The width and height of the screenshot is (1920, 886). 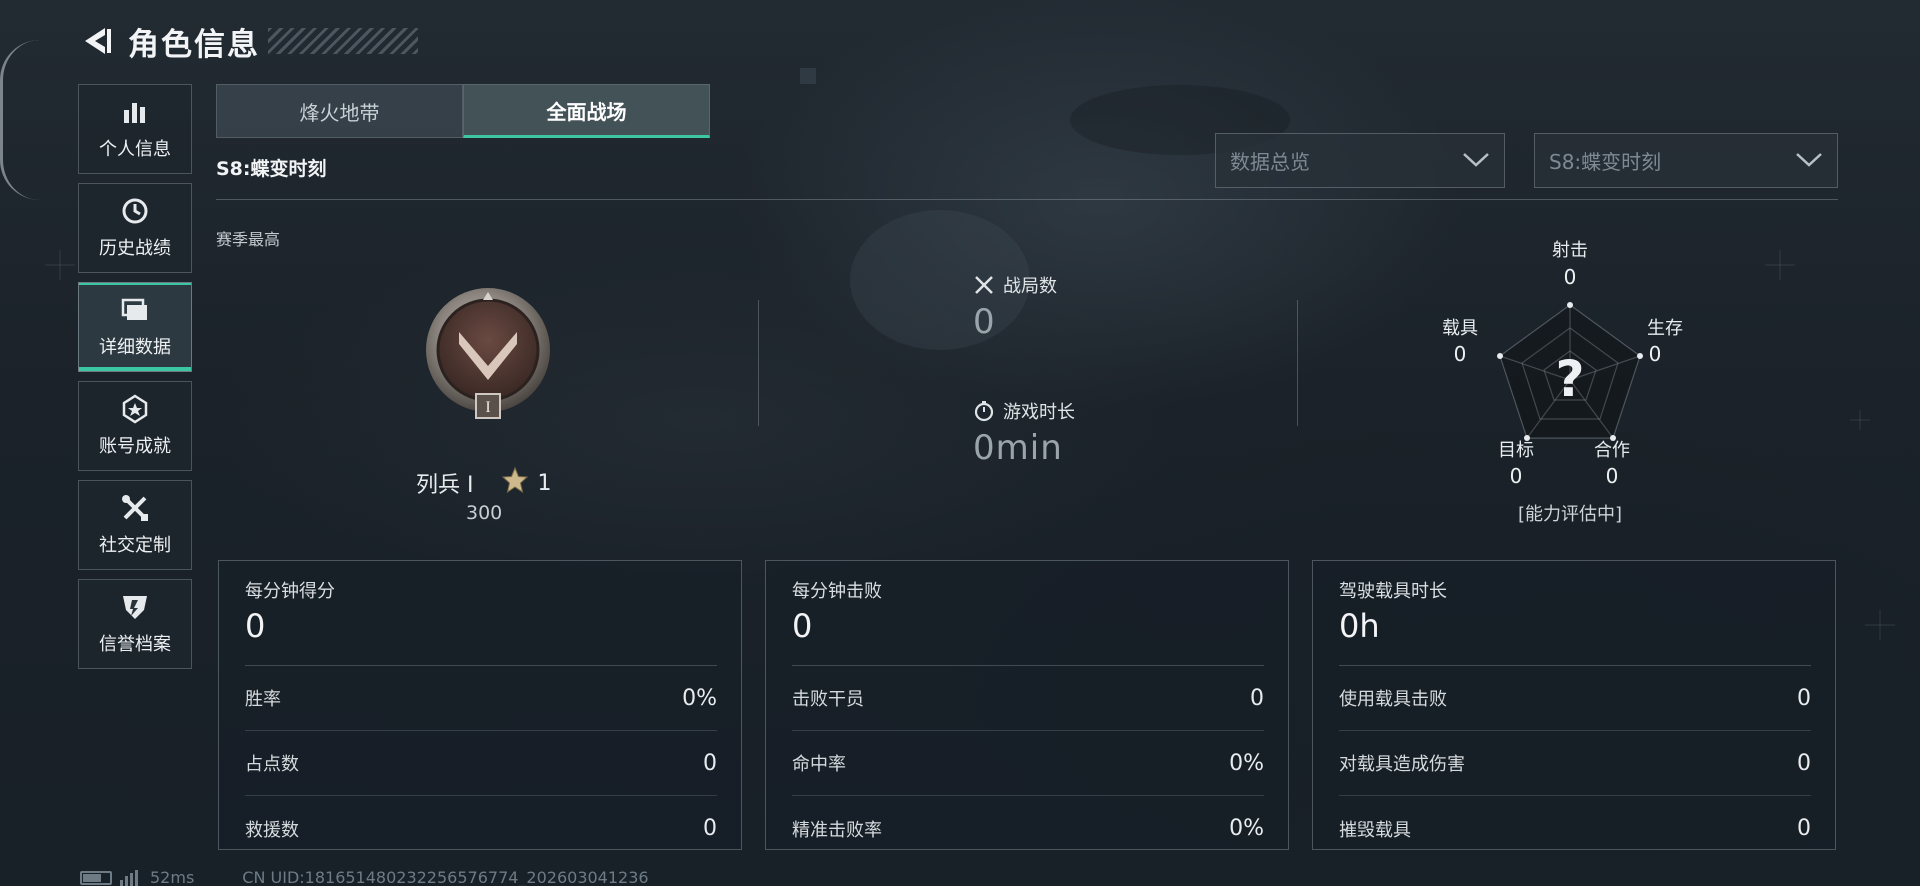 I want to click on page-title: 角色信息, so click(x=194, y=44).